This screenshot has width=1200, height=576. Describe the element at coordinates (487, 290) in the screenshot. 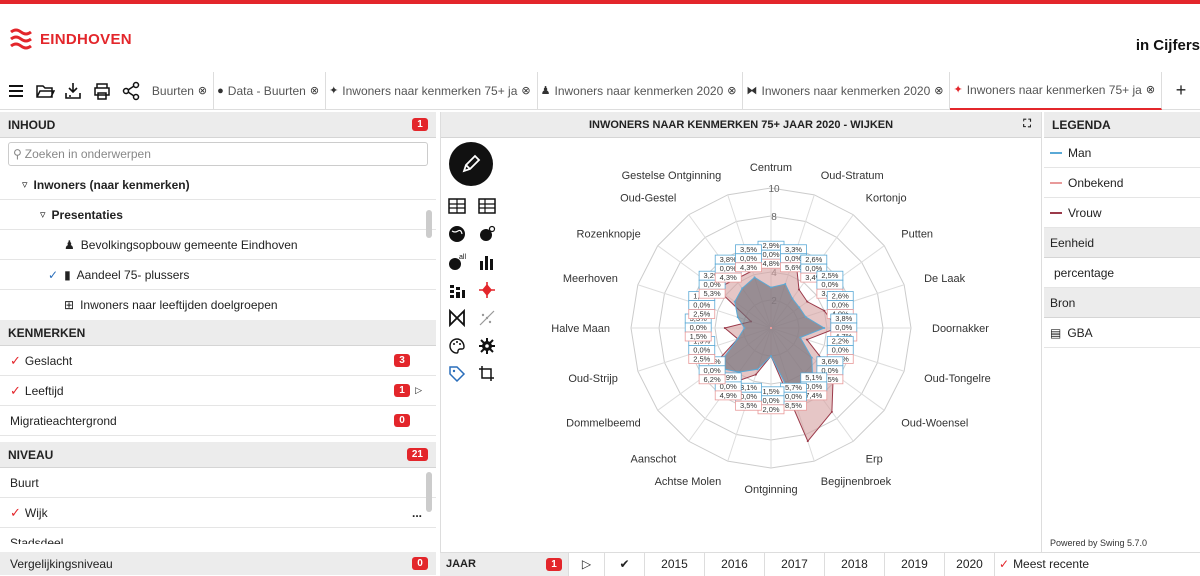

I see `radar-chart-icon` at that location.